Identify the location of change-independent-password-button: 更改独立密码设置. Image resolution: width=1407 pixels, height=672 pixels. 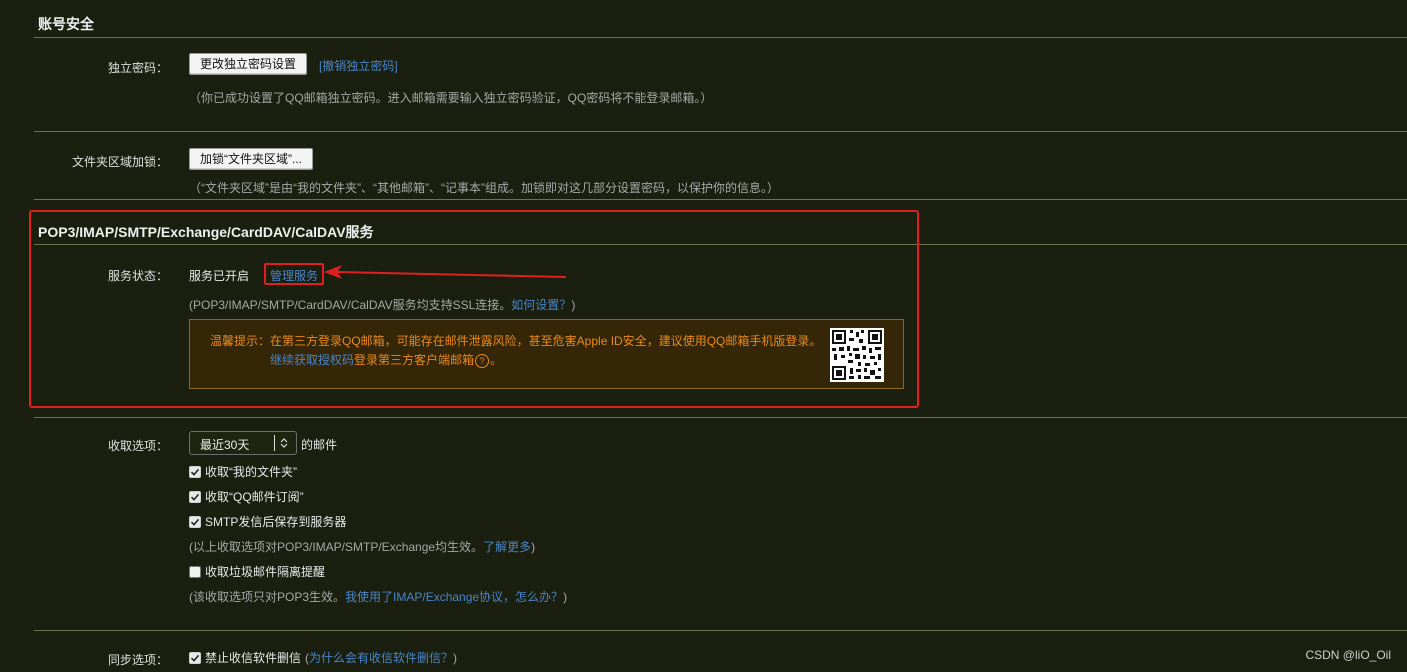
(248, 64).